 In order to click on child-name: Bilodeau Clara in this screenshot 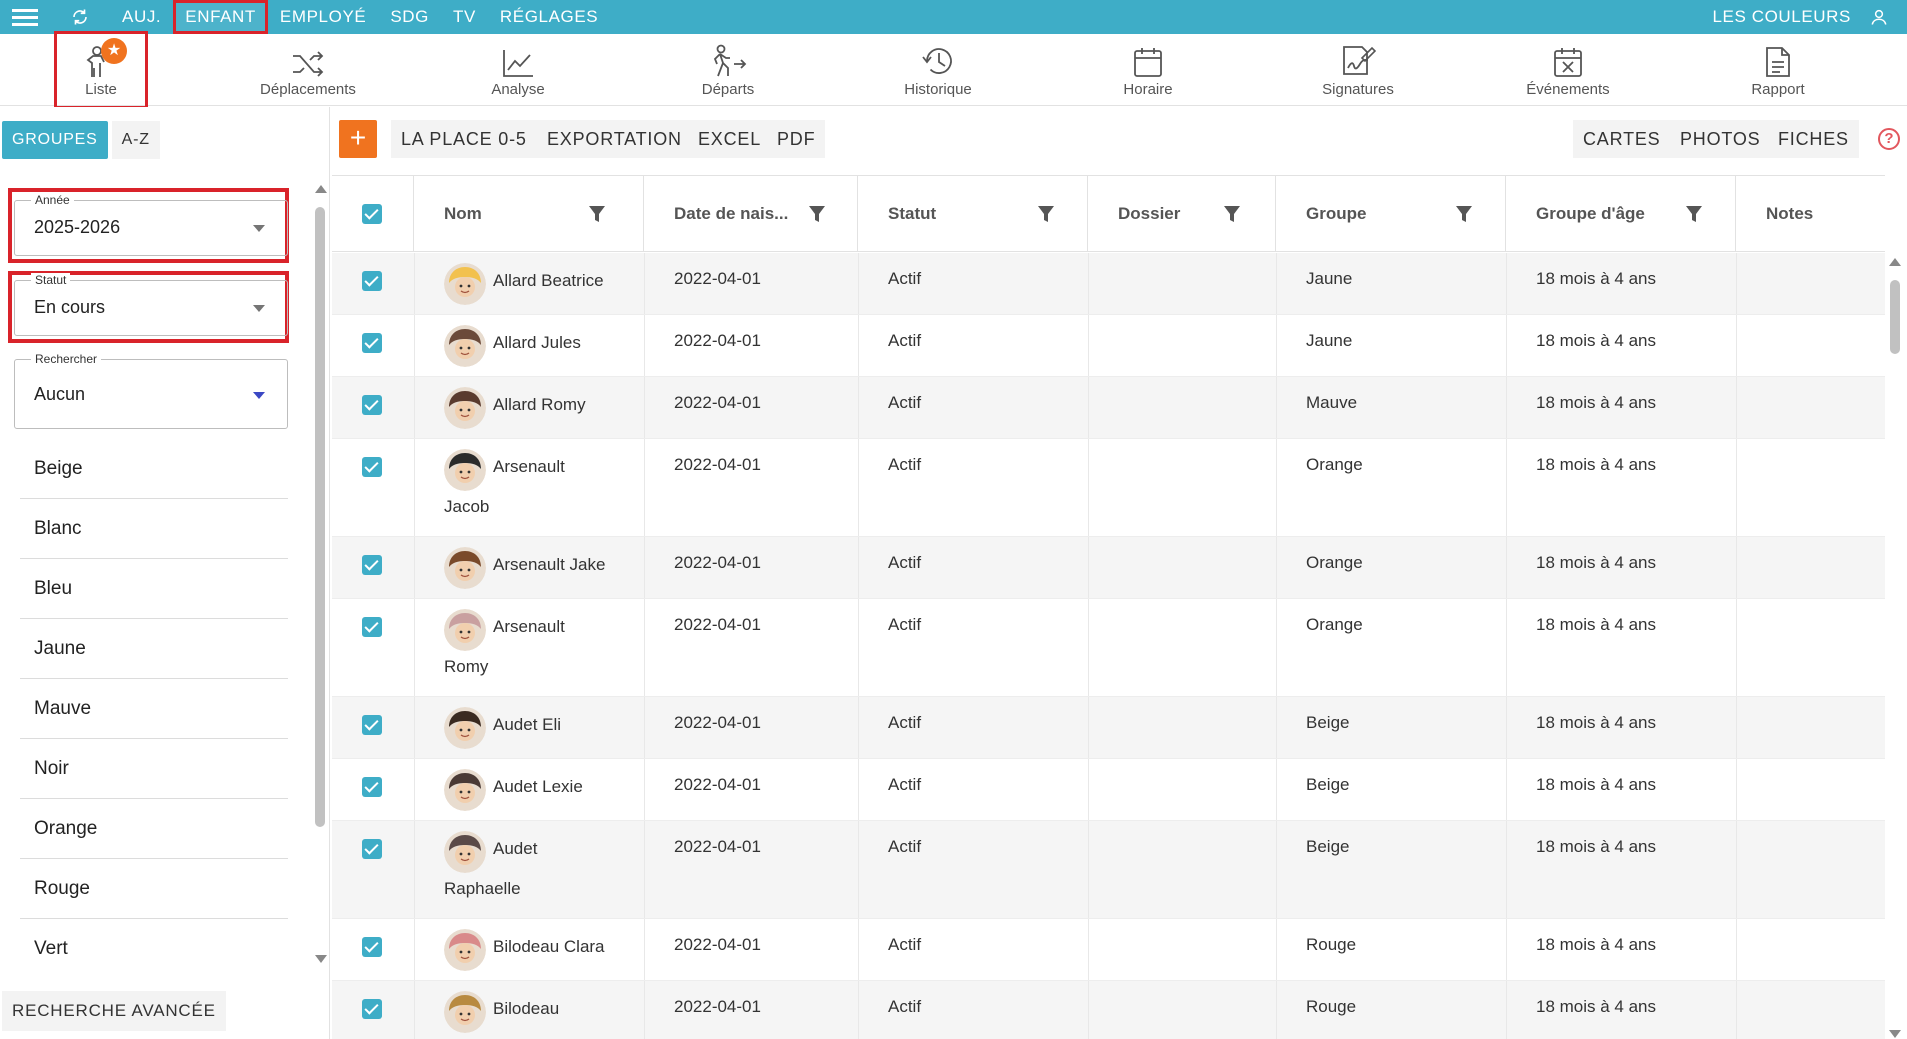, I will do `click(549, 947)`.